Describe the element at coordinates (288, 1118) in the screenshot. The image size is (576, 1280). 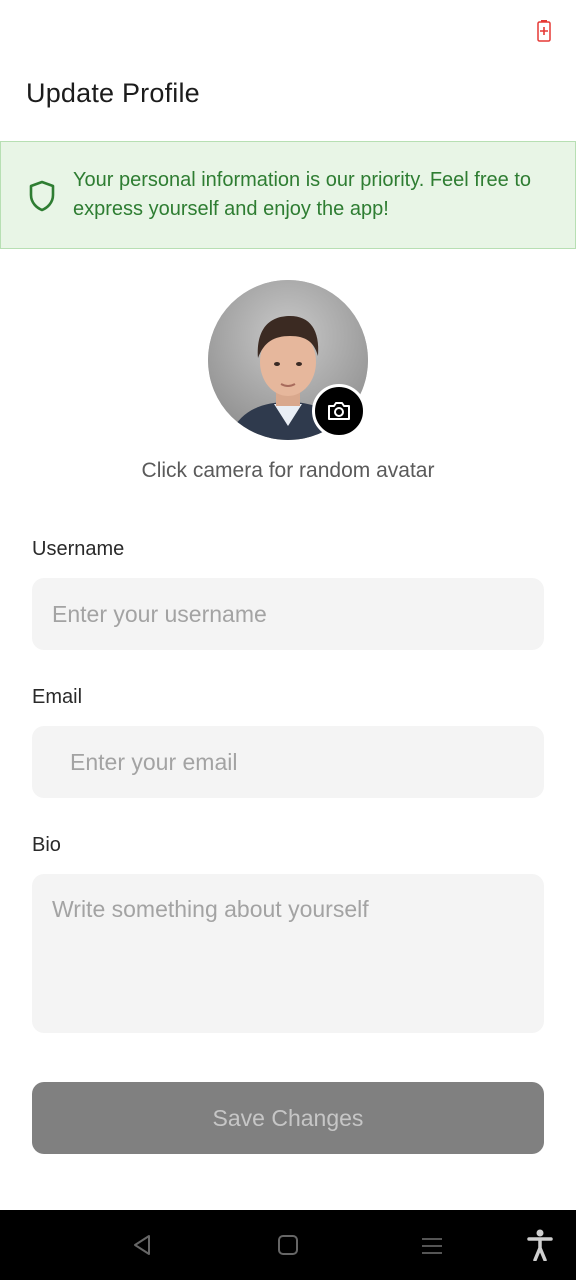
I see `save-changes-button: Save Changes` at that location.